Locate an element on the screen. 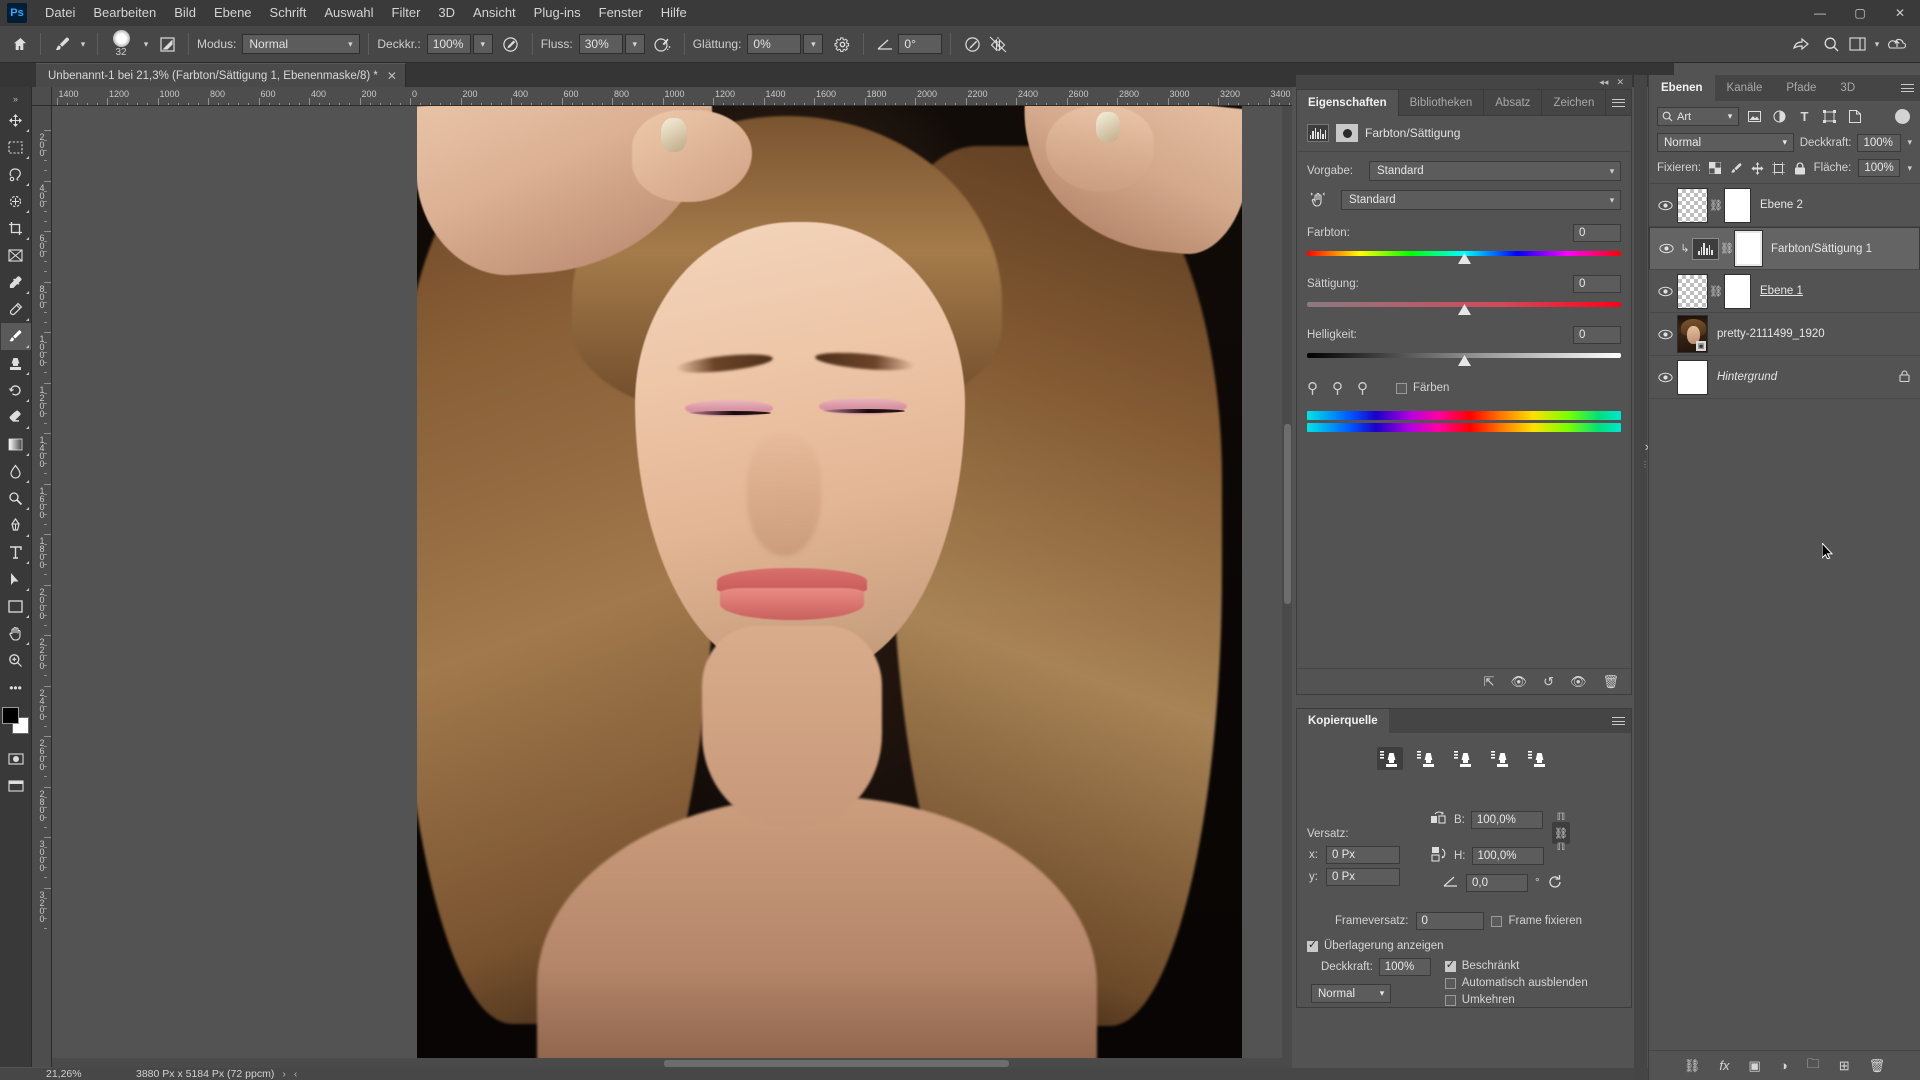 The height and width of the screenshot is (1080, 1920). table-row: ⛓ Ebene 1 is located at coordinates (1784, 291).